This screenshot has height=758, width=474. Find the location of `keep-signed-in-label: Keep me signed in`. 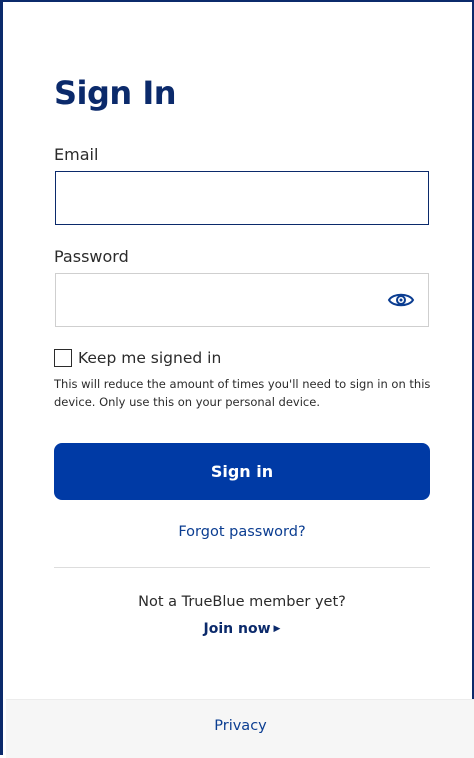

keep-signed-in-label: Keep me signed in is located at coordinates (149, 358).